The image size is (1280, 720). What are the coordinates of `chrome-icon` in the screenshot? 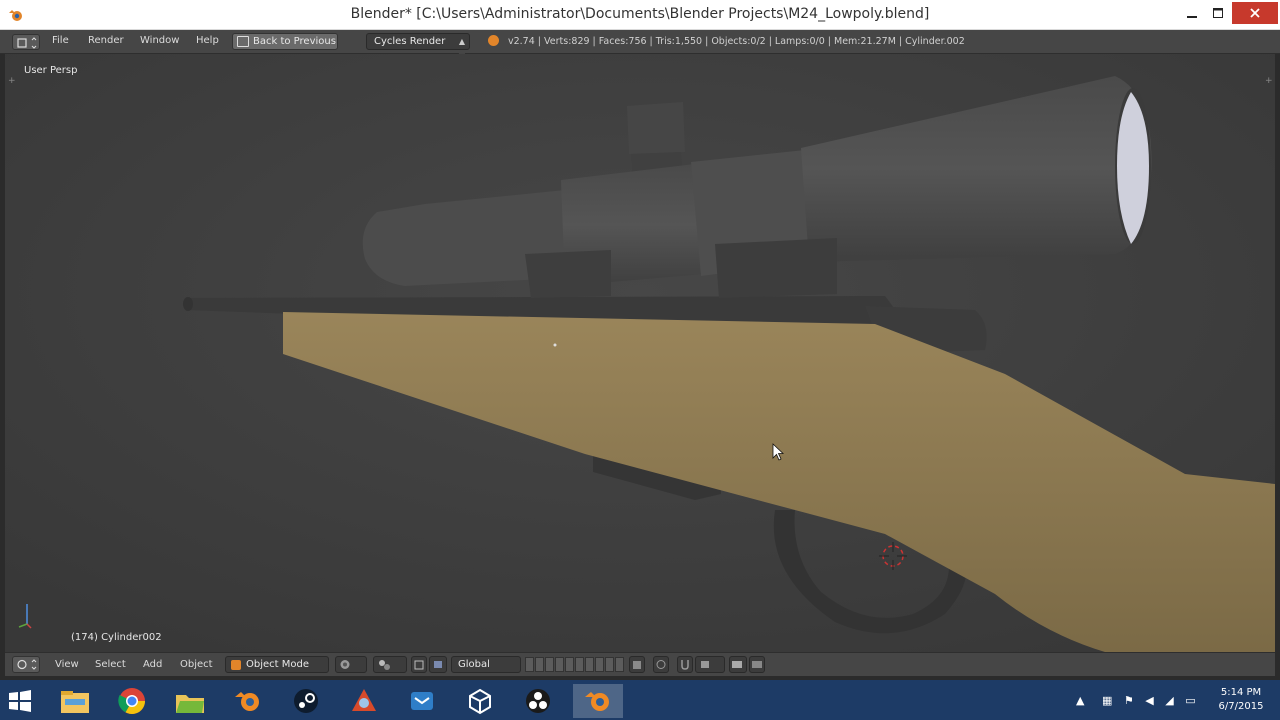 It's located at (132, 701).